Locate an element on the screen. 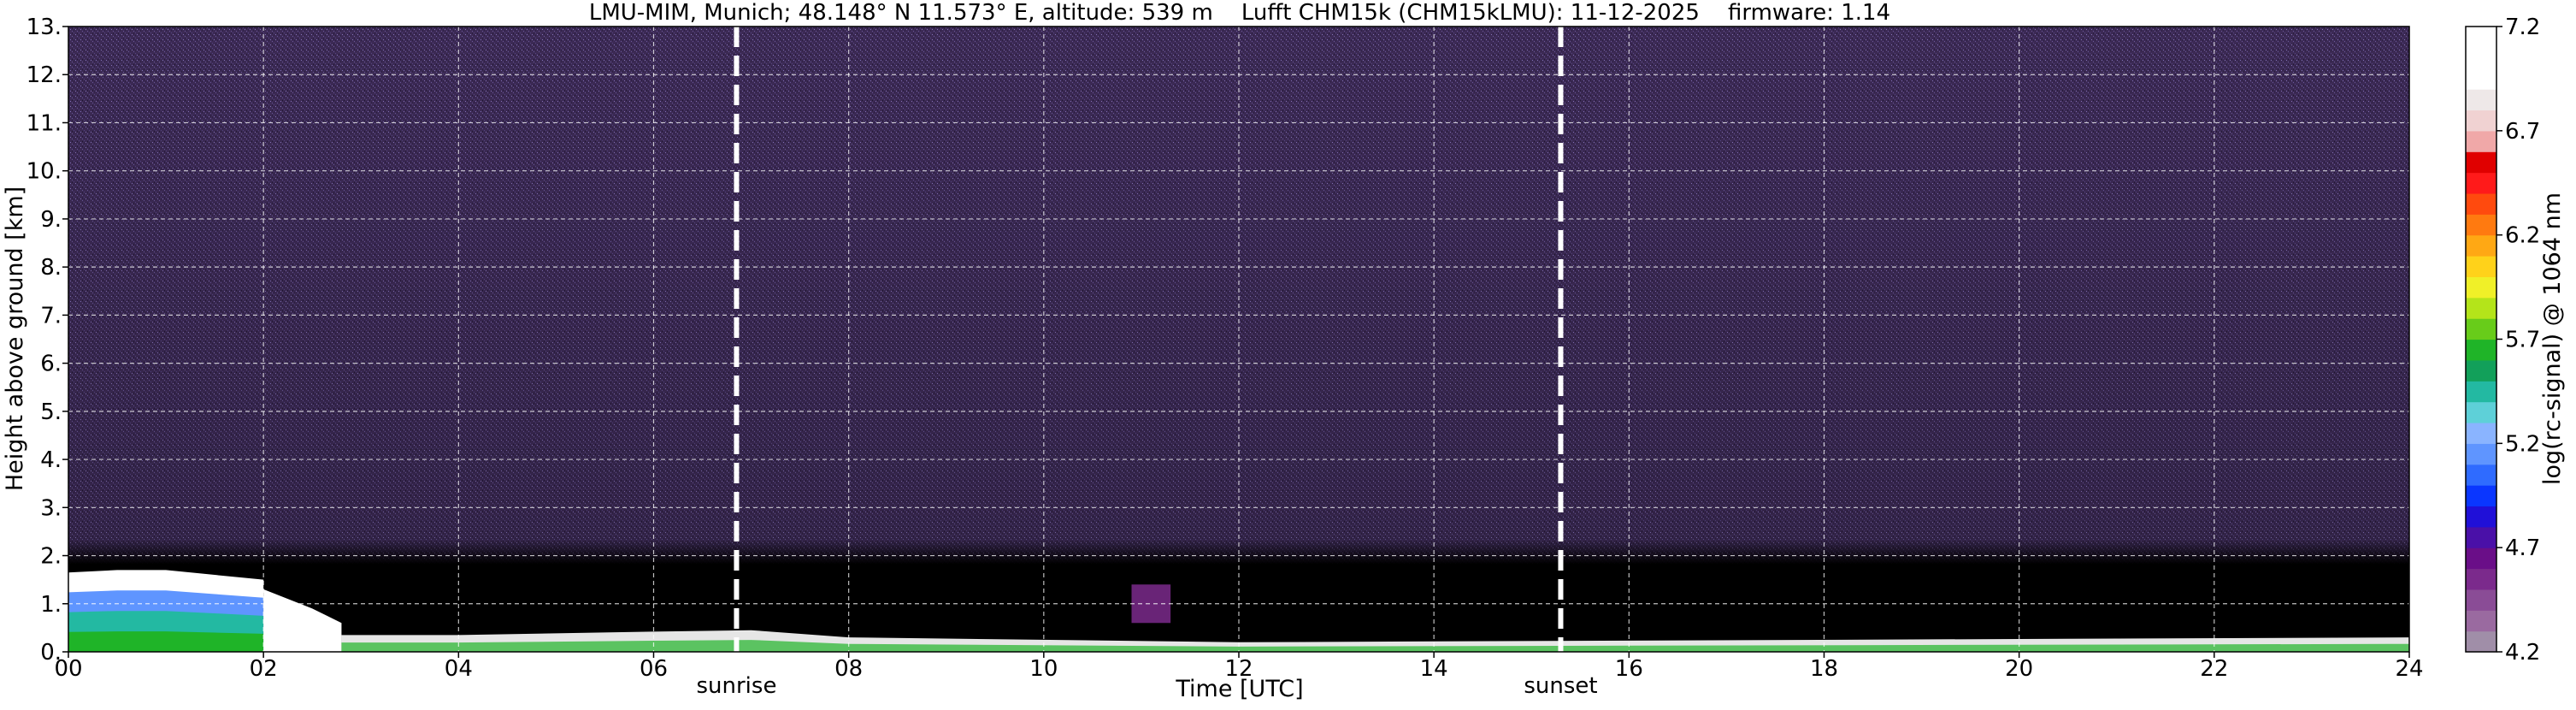 This screenshot has width=2576, height=710. x-tick-label: 16 is located at coordinates (1629, 669).